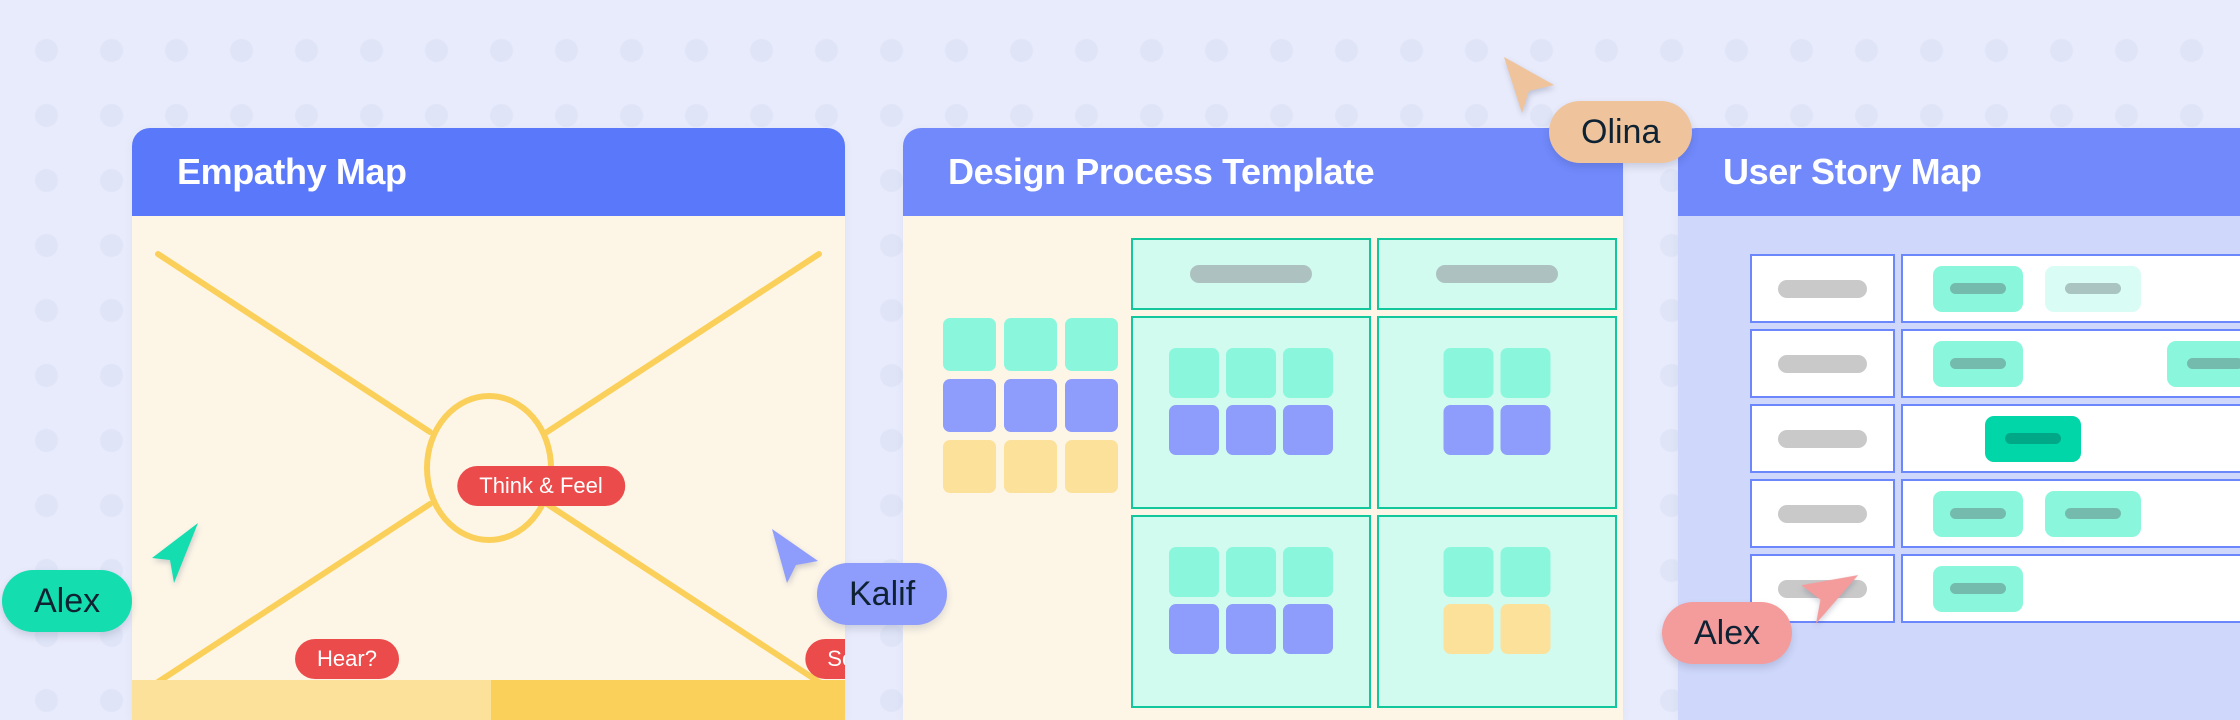 This screenshot has width=2240, height=720. I want to click on page-title-user-story-map: User Story Map, so click(1852, 171).